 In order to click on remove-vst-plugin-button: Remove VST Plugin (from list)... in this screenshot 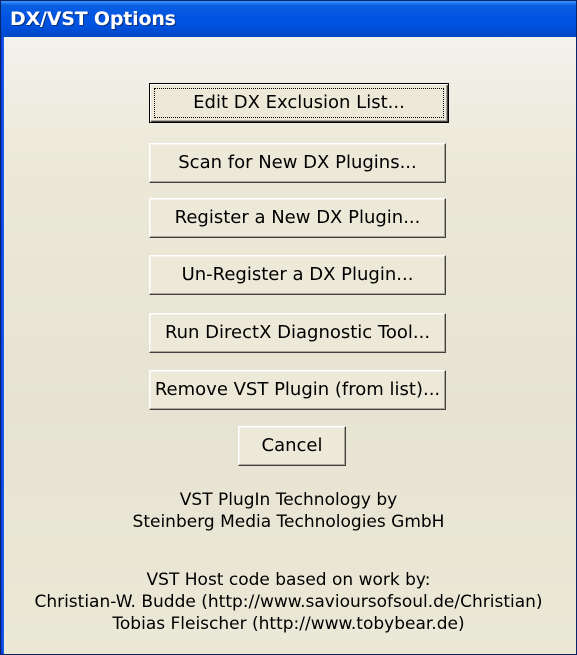, I will do `click(297, 390)`.